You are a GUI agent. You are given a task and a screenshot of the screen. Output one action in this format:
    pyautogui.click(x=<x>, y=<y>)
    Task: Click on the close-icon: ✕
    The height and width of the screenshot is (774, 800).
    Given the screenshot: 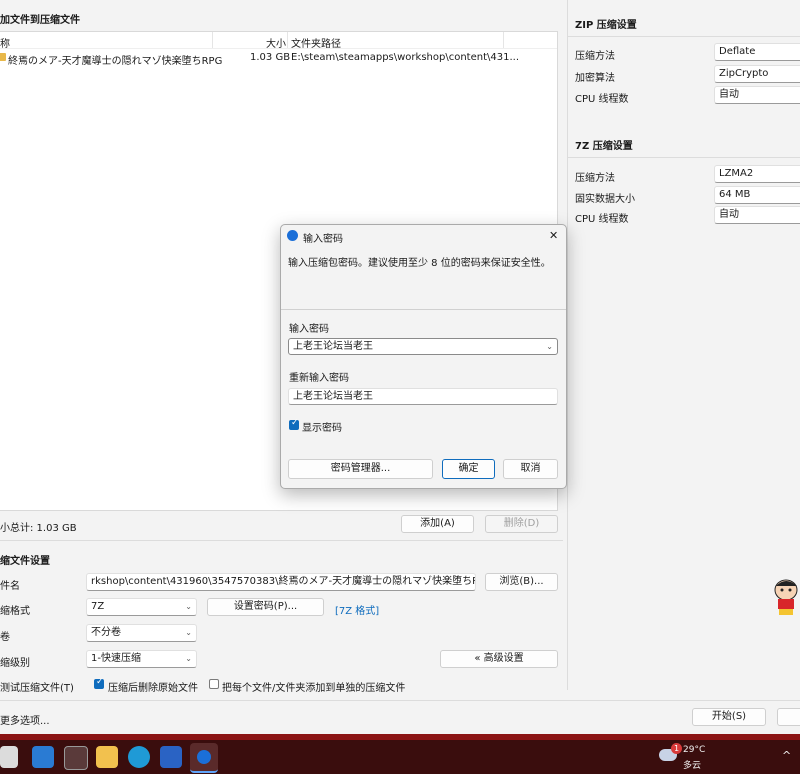 What is the action you would take?
    pyautogui.click(x=553, y=235)
    